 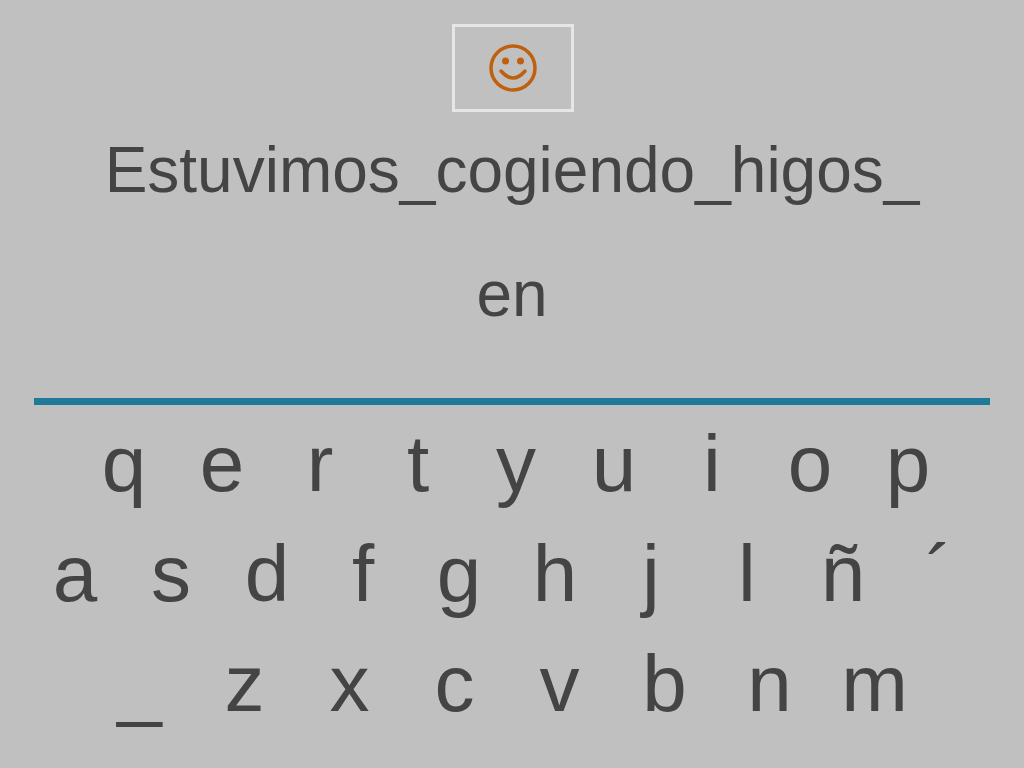 What do you see at coordinates (459, 574) in the screenshot?
I see `letter-key: g` at bounding box center [459, 574].